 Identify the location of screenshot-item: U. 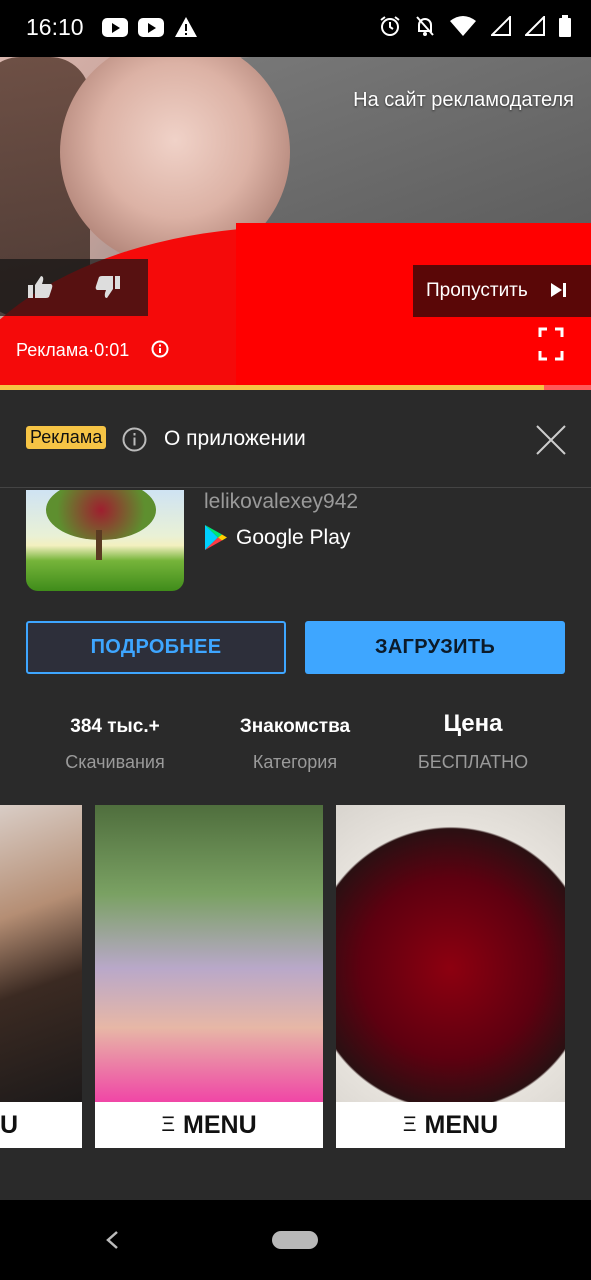
(41, 976).